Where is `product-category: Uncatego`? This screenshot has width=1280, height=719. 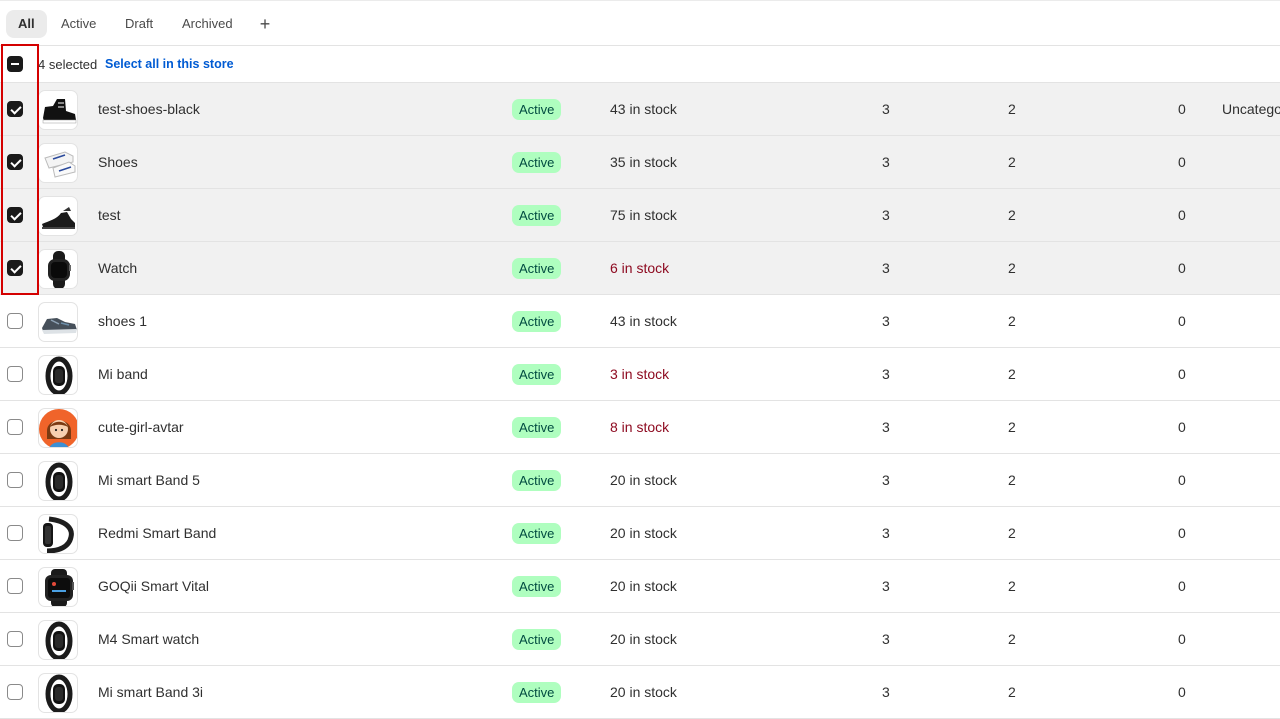
product-category: Uncatego is located at coordinates (1251, 109).